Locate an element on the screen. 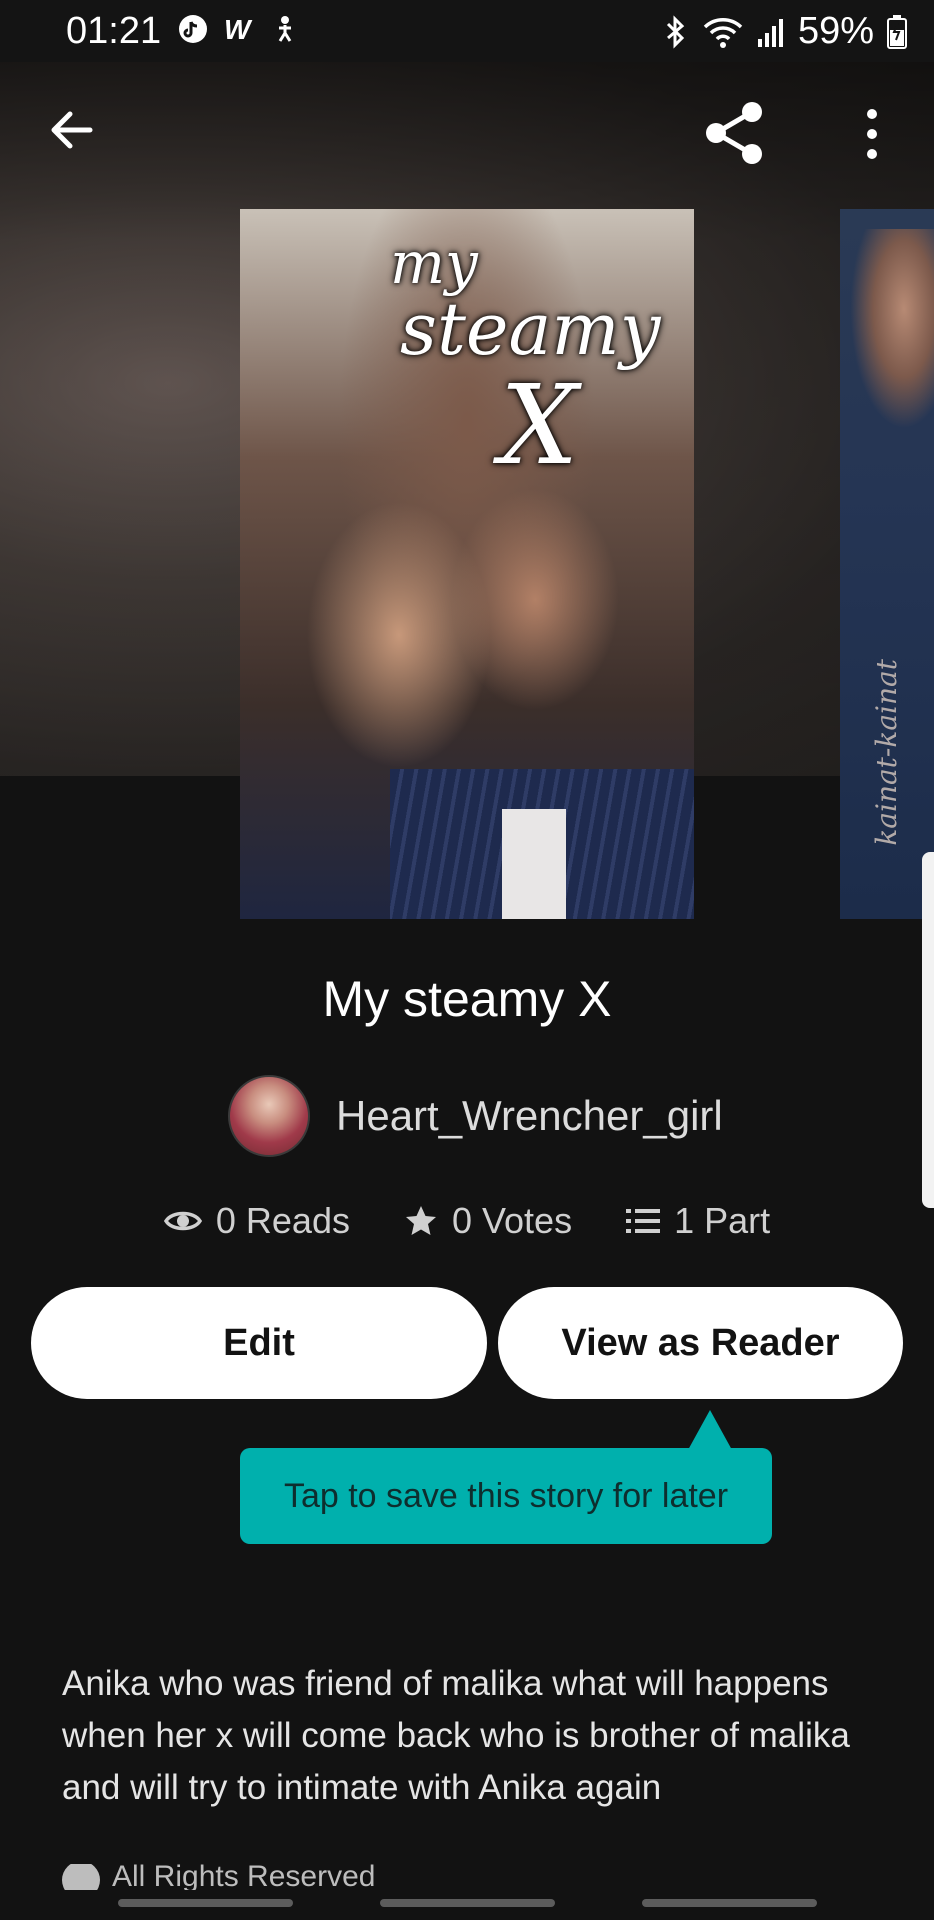 This screenshot has width=934, height=1920. share-icon is located at coordinates (734, 133).